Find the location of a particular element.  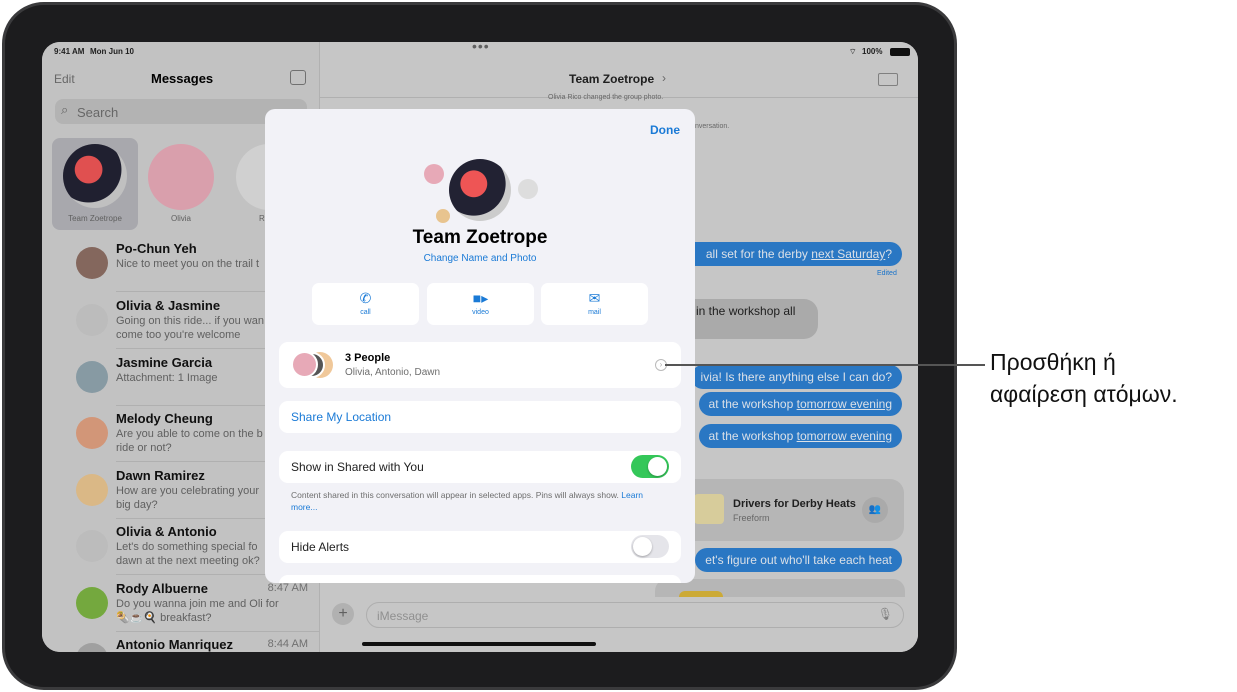

call-label: call is located at coordinates (365, 312).